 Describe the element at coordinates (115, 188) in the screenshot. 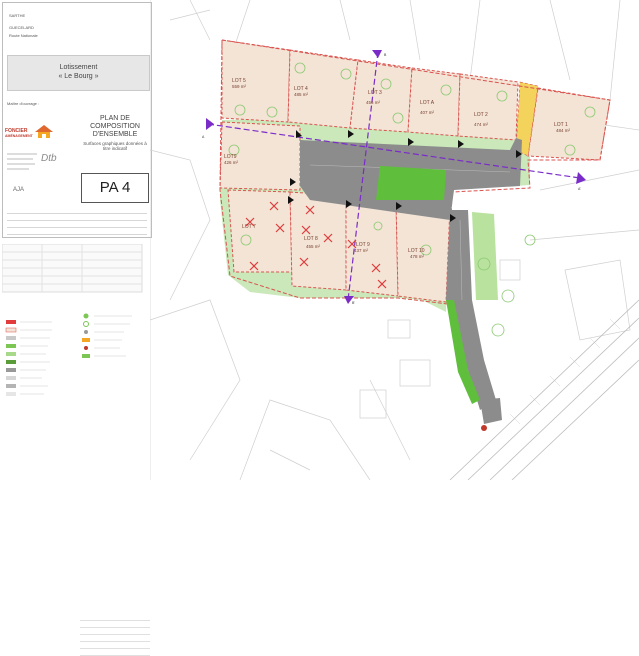

I see `document-code: PA 4` at that location.